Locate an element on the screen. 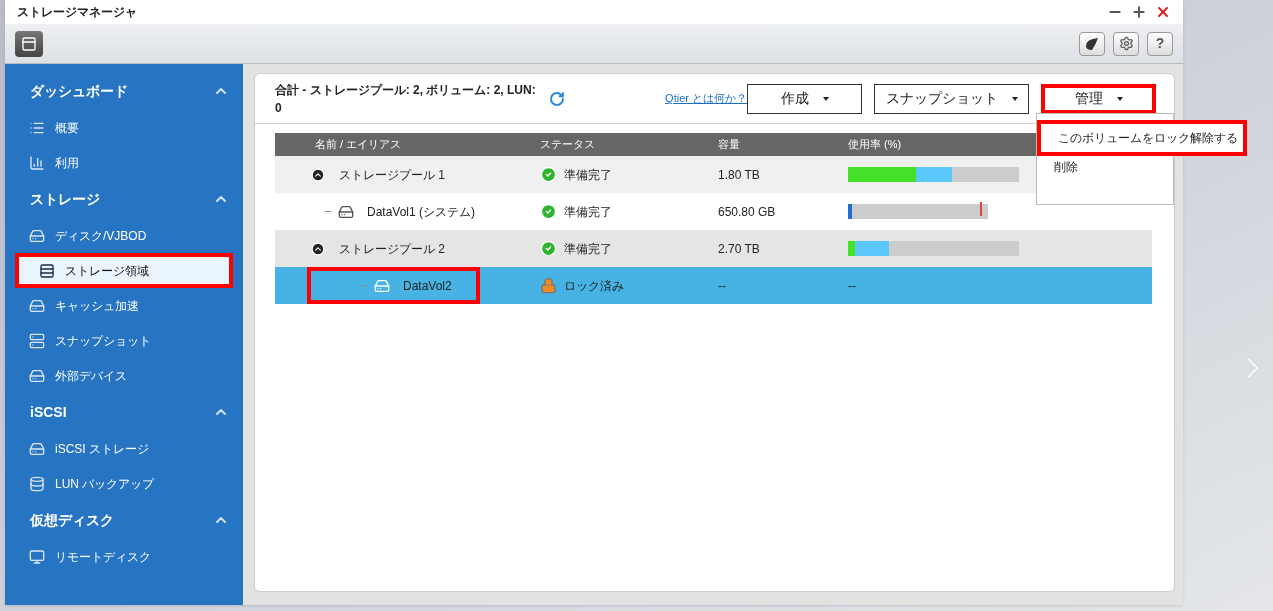  volume-name: DataVol2 is located at coordinates (427, 286).